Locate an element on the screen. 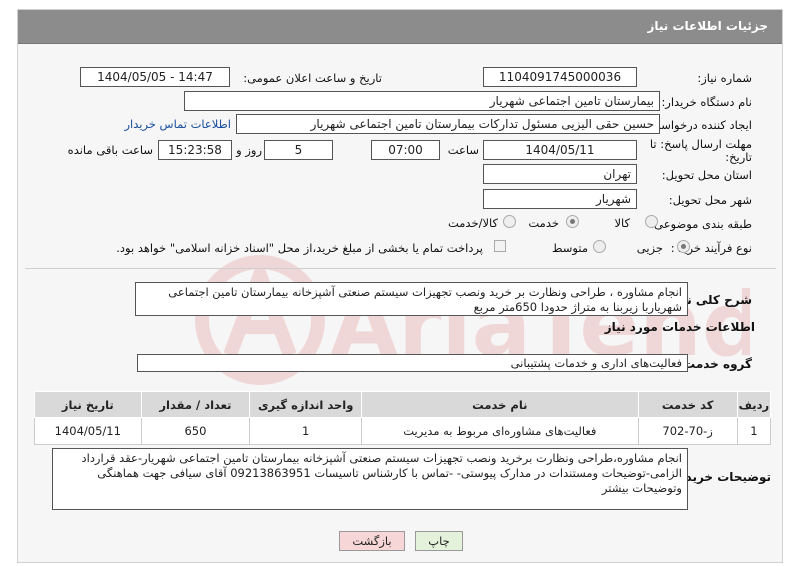 Image resolution: width=788 pixels, height=566 pixels. cell-service-name: فعالیت‌های مشاوره‌ای مربوط به مدیریت is located at coordinates (500, 431).